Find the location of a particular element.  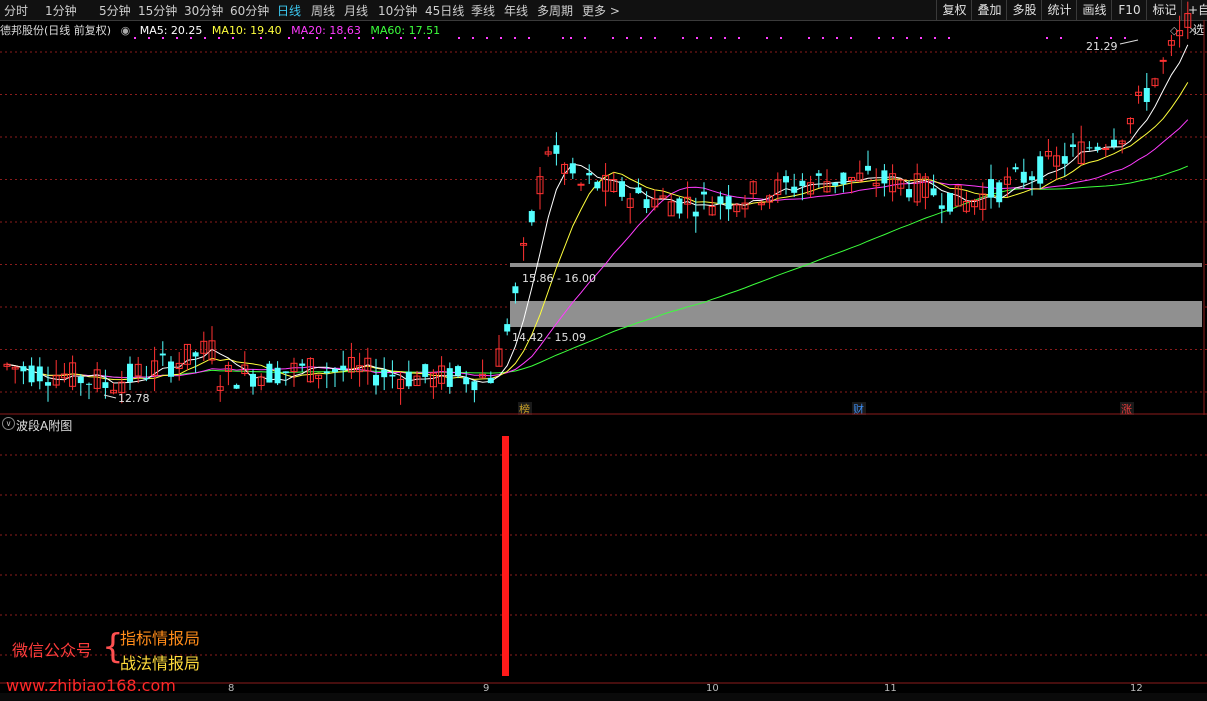

svg-text: 榜 is located at coordinates (524, 408).